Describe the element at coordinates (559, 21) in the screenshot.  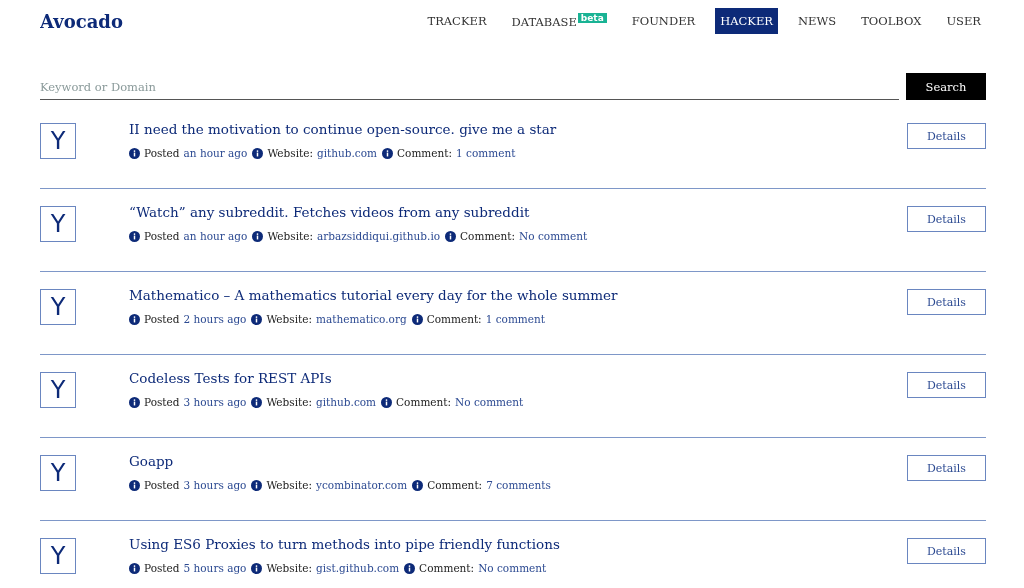
I see `nav-tab: DATABASE $^{beta}$` at that location.